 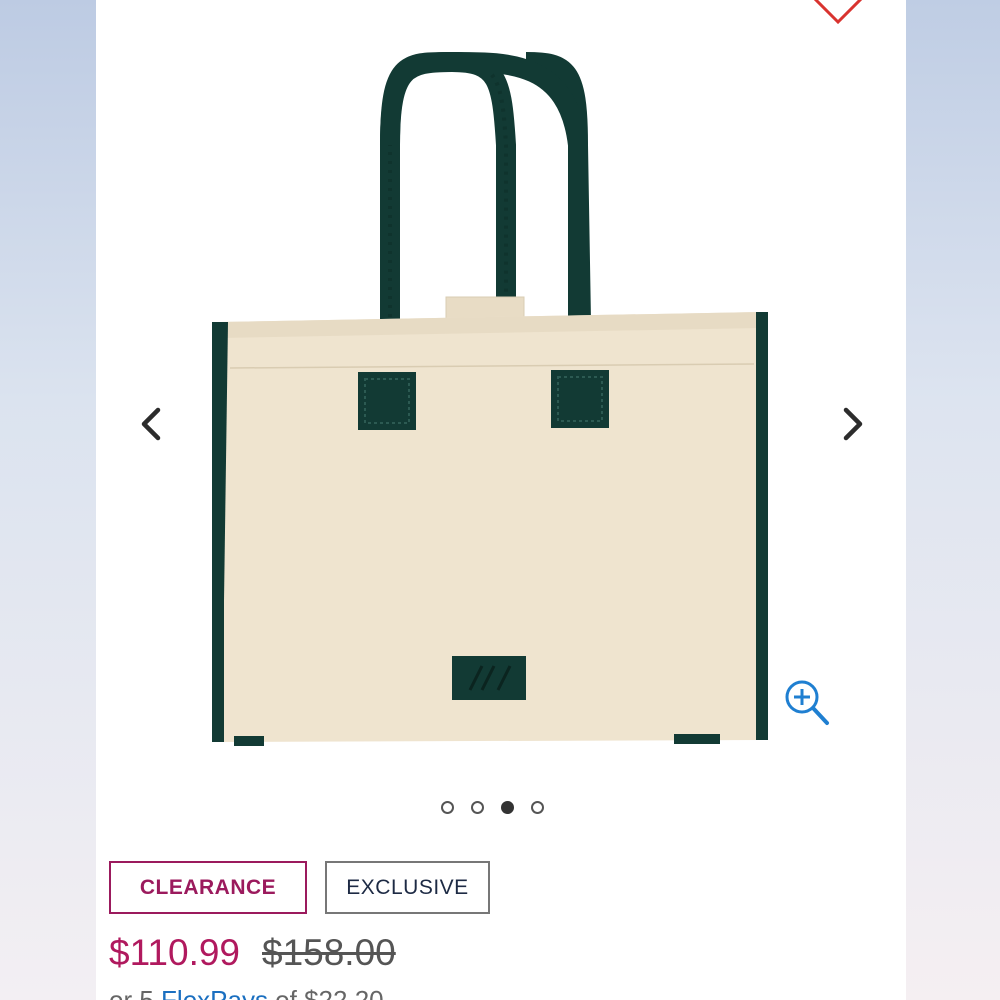 I want to click on right-backdrop, so click(x=953, y=500).